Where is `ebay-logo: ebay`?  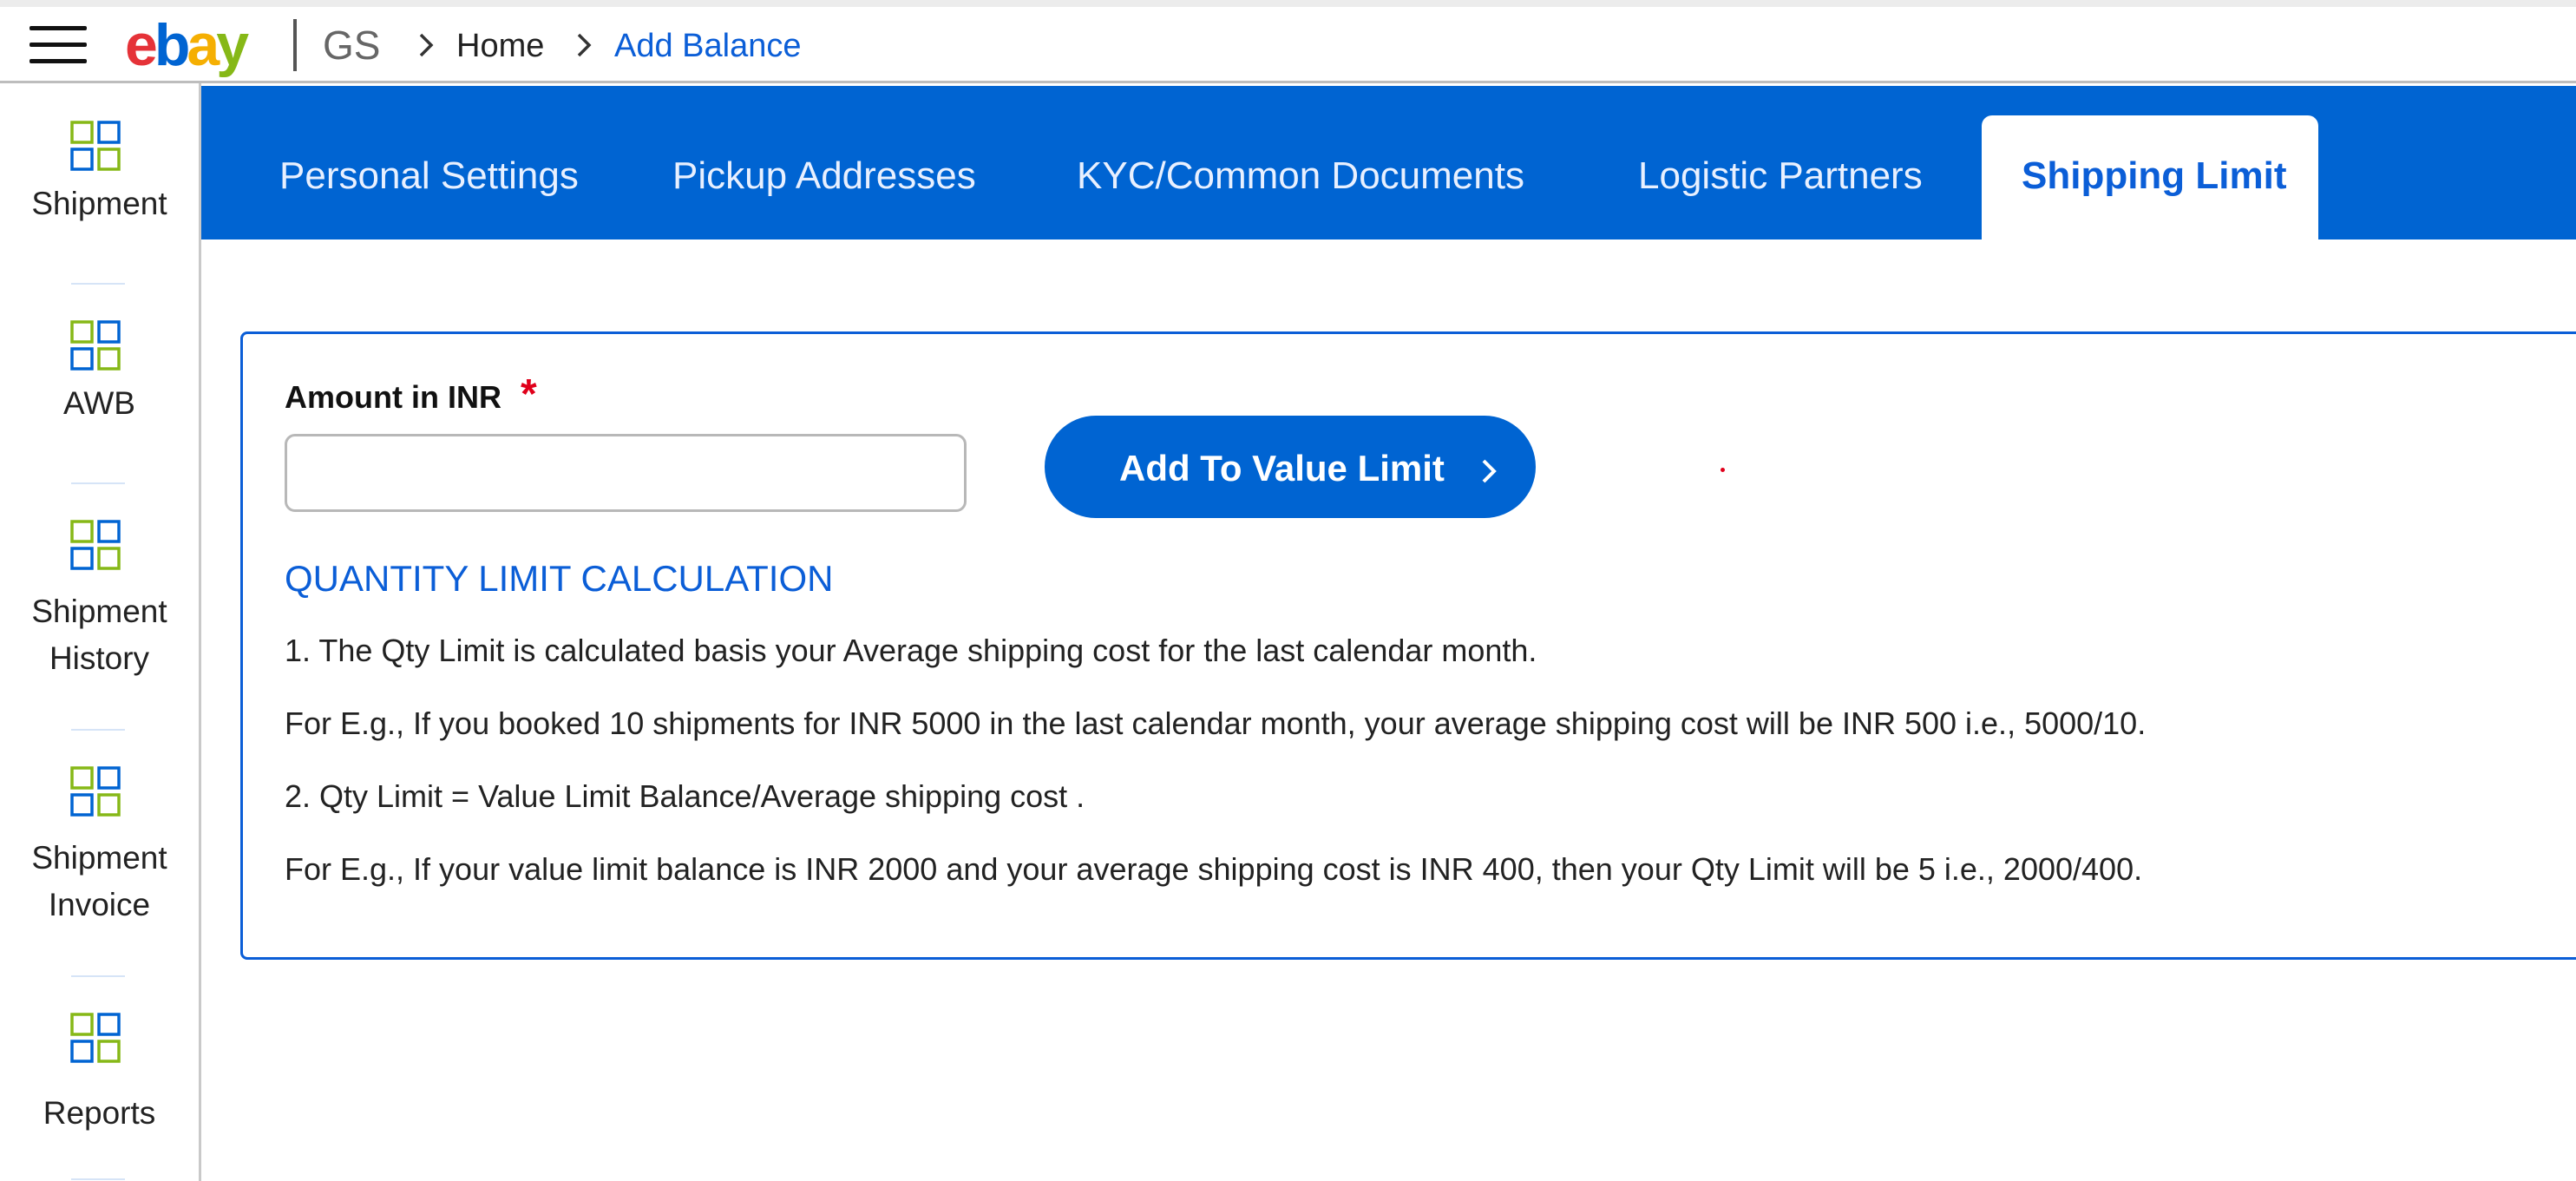
ebay-logo: ebay is located at coordinates (187, 45).